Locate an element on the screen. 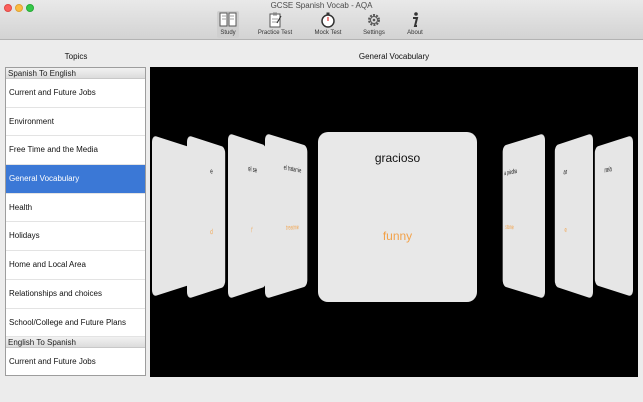 This screenshot has height=402, width=643. flashcard-right-2: ar e is located at coordinates (573, 216).